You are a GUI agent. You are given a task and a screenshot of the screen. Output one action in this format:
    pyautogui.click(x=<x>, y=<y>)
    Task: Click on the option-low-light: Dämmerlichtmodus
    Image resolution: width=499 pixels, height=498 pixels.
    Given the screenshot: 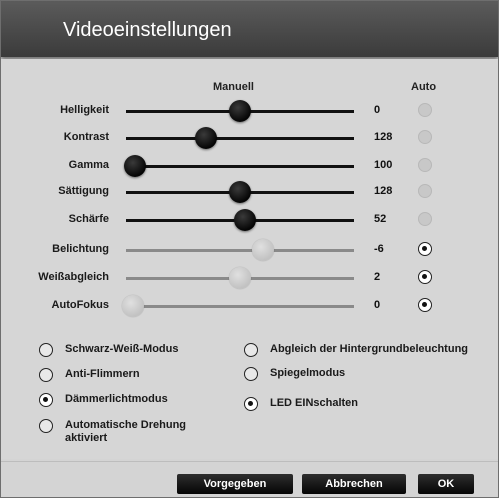 What is the action you would take?
    pyautogui.click(x=103, y=400)
    